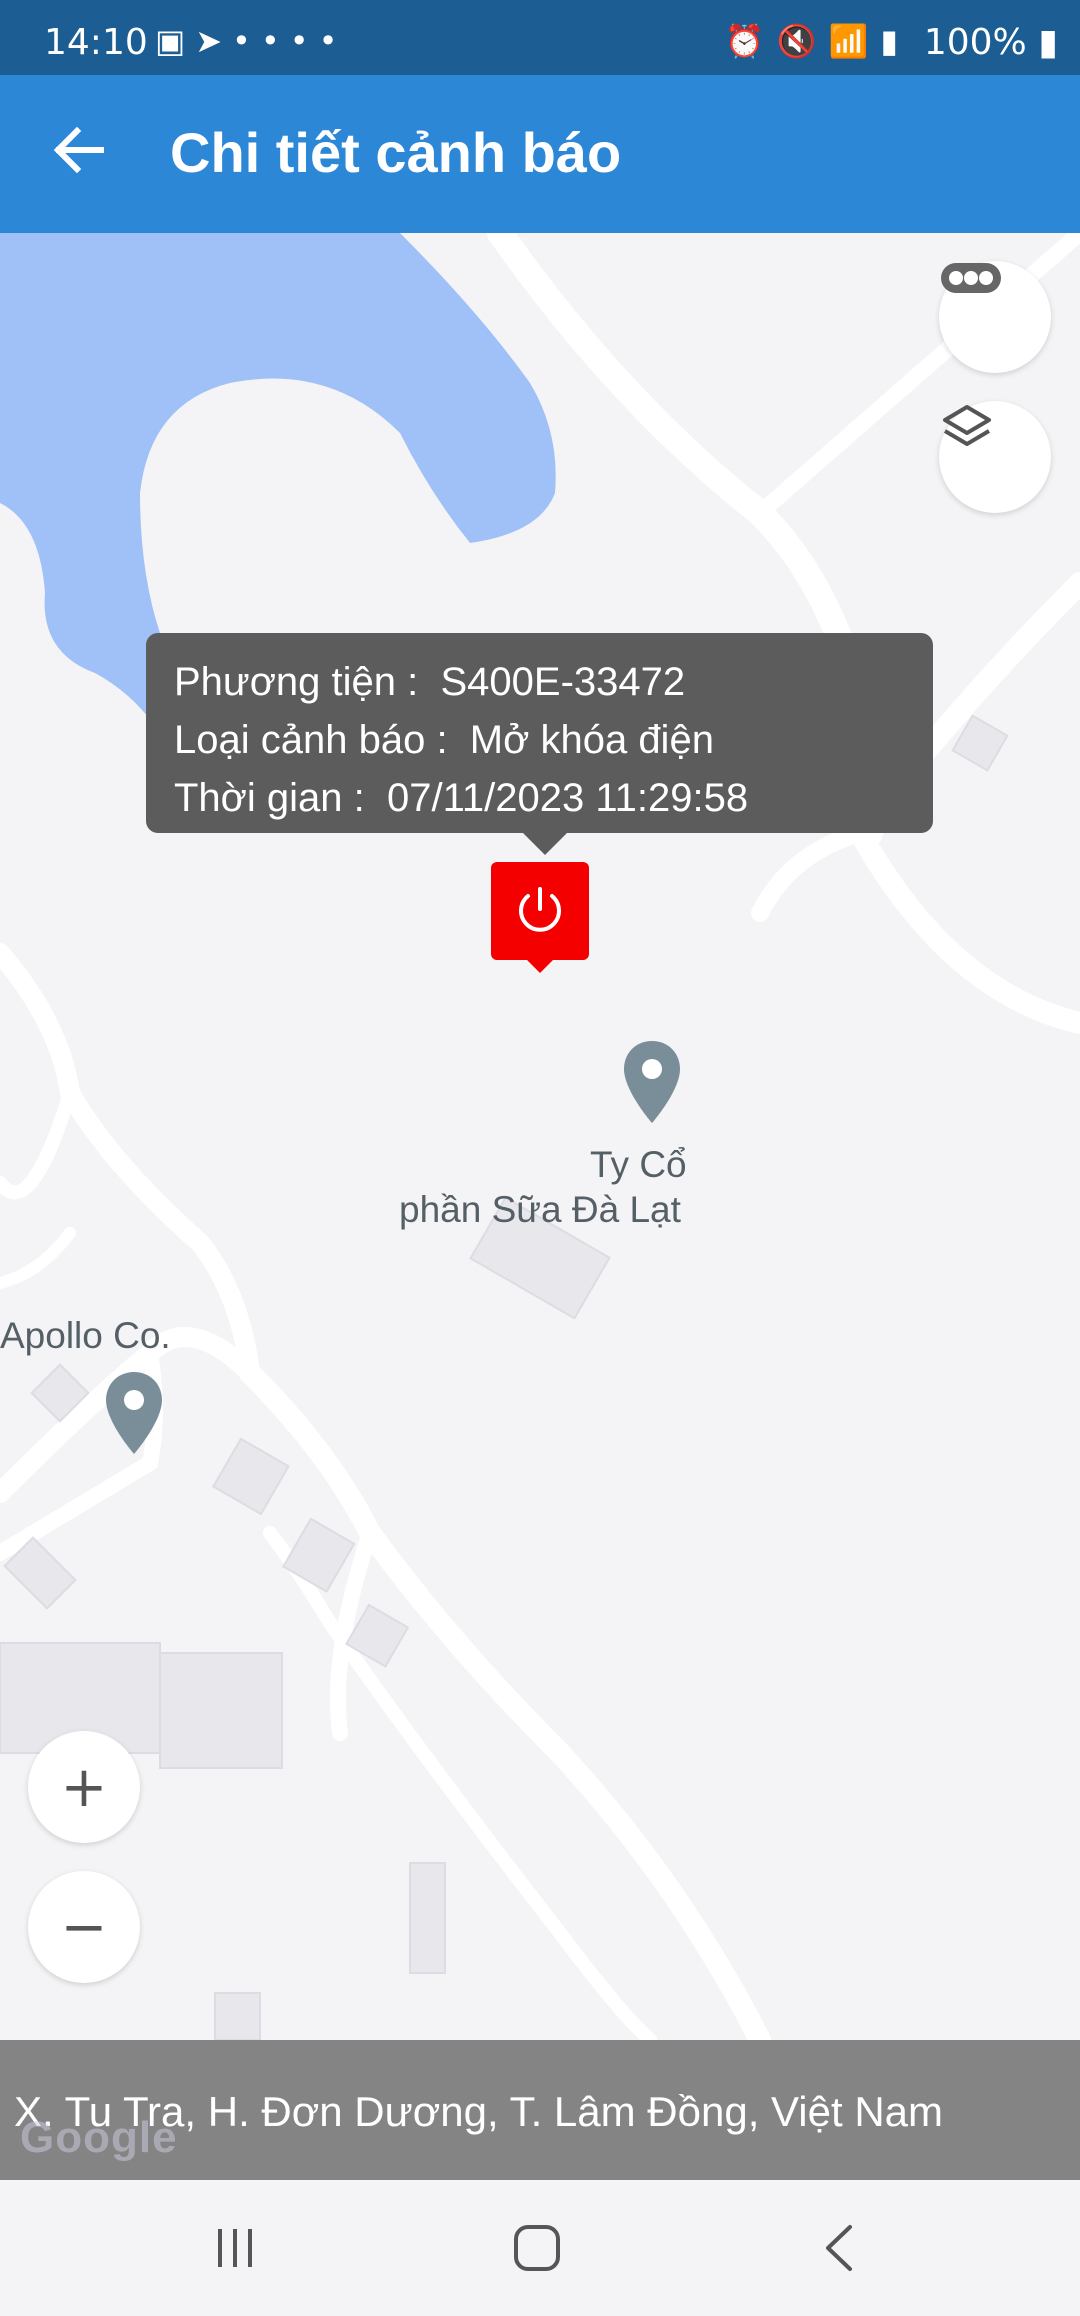  Describe the element at coordinates (1048, 42) in the screenshot. I see `battery-icon: ▮` at that location.